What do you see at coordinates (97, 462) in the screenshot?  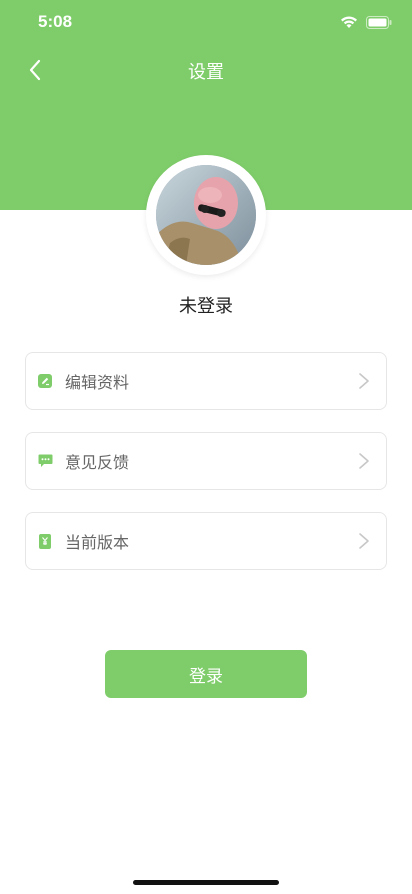 I see `menu-item-label: 意见反馈` at bounding box center [97, 462].